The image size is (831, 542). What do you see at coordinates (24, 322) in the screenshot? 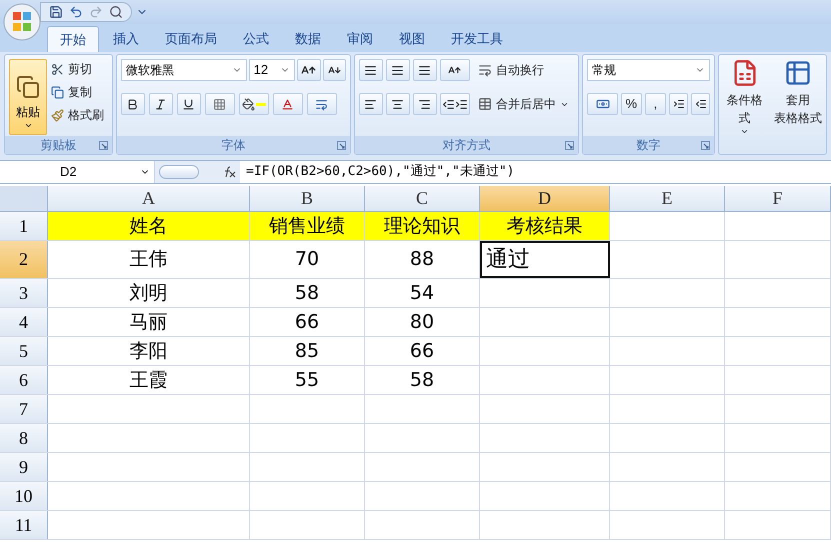
I see `row-header: 4` at bounding box center [24, 322].